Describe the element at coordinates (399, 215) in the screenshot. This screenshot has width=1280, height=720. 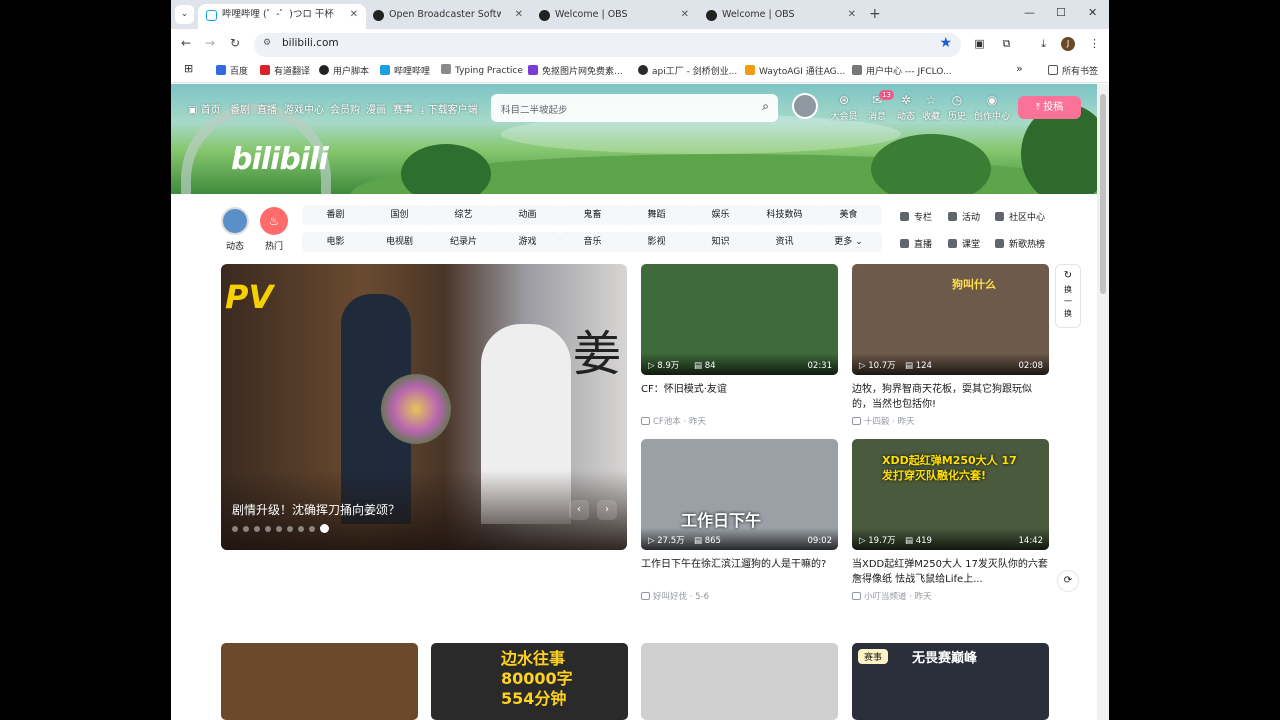
I see `category-1: 国创` at that location.